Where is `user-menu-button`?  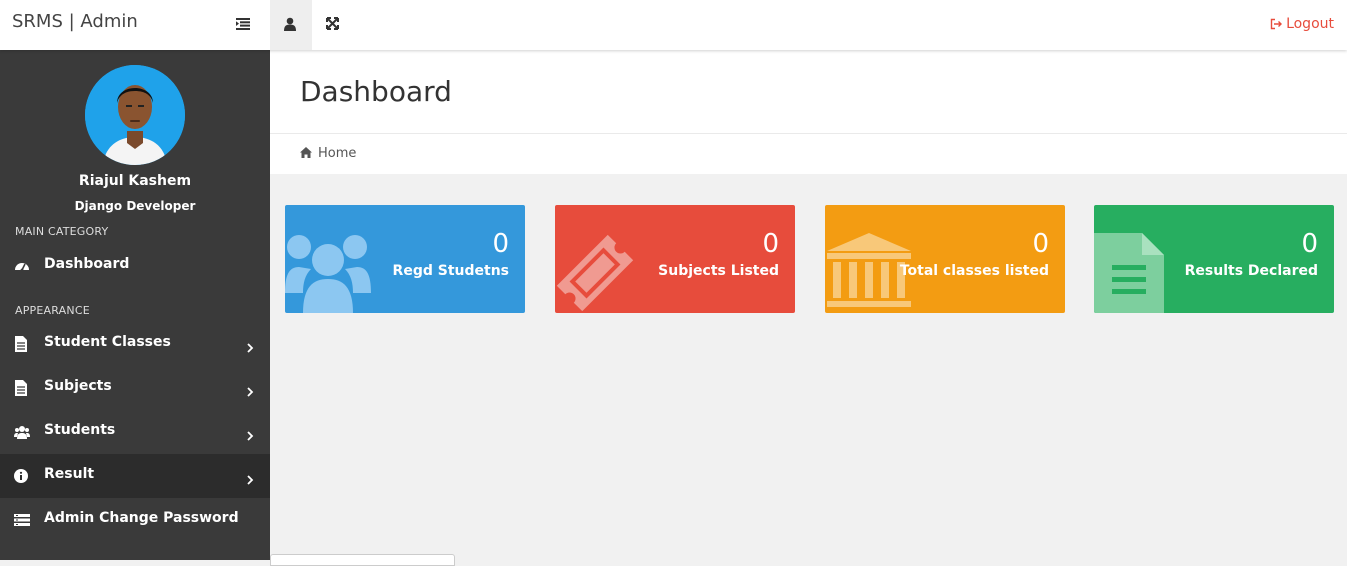 user-menu-button is located at coordinates (291, 25).